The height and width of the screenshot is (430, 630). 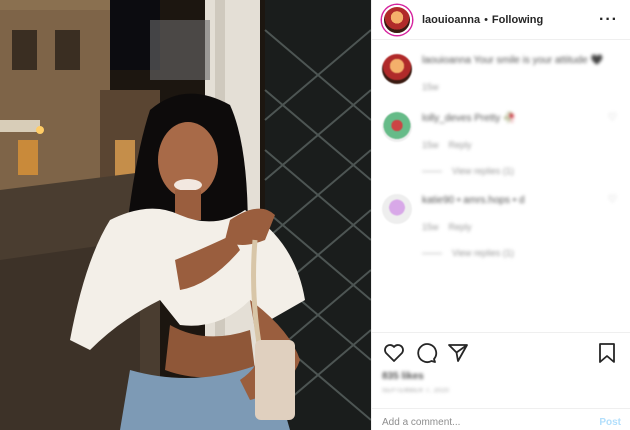 What do you see at coordinates (469, 118) in the screenshot?
I see `comment-text: lolly_deves Pretty 🥀` at bounding box center [469, 118].